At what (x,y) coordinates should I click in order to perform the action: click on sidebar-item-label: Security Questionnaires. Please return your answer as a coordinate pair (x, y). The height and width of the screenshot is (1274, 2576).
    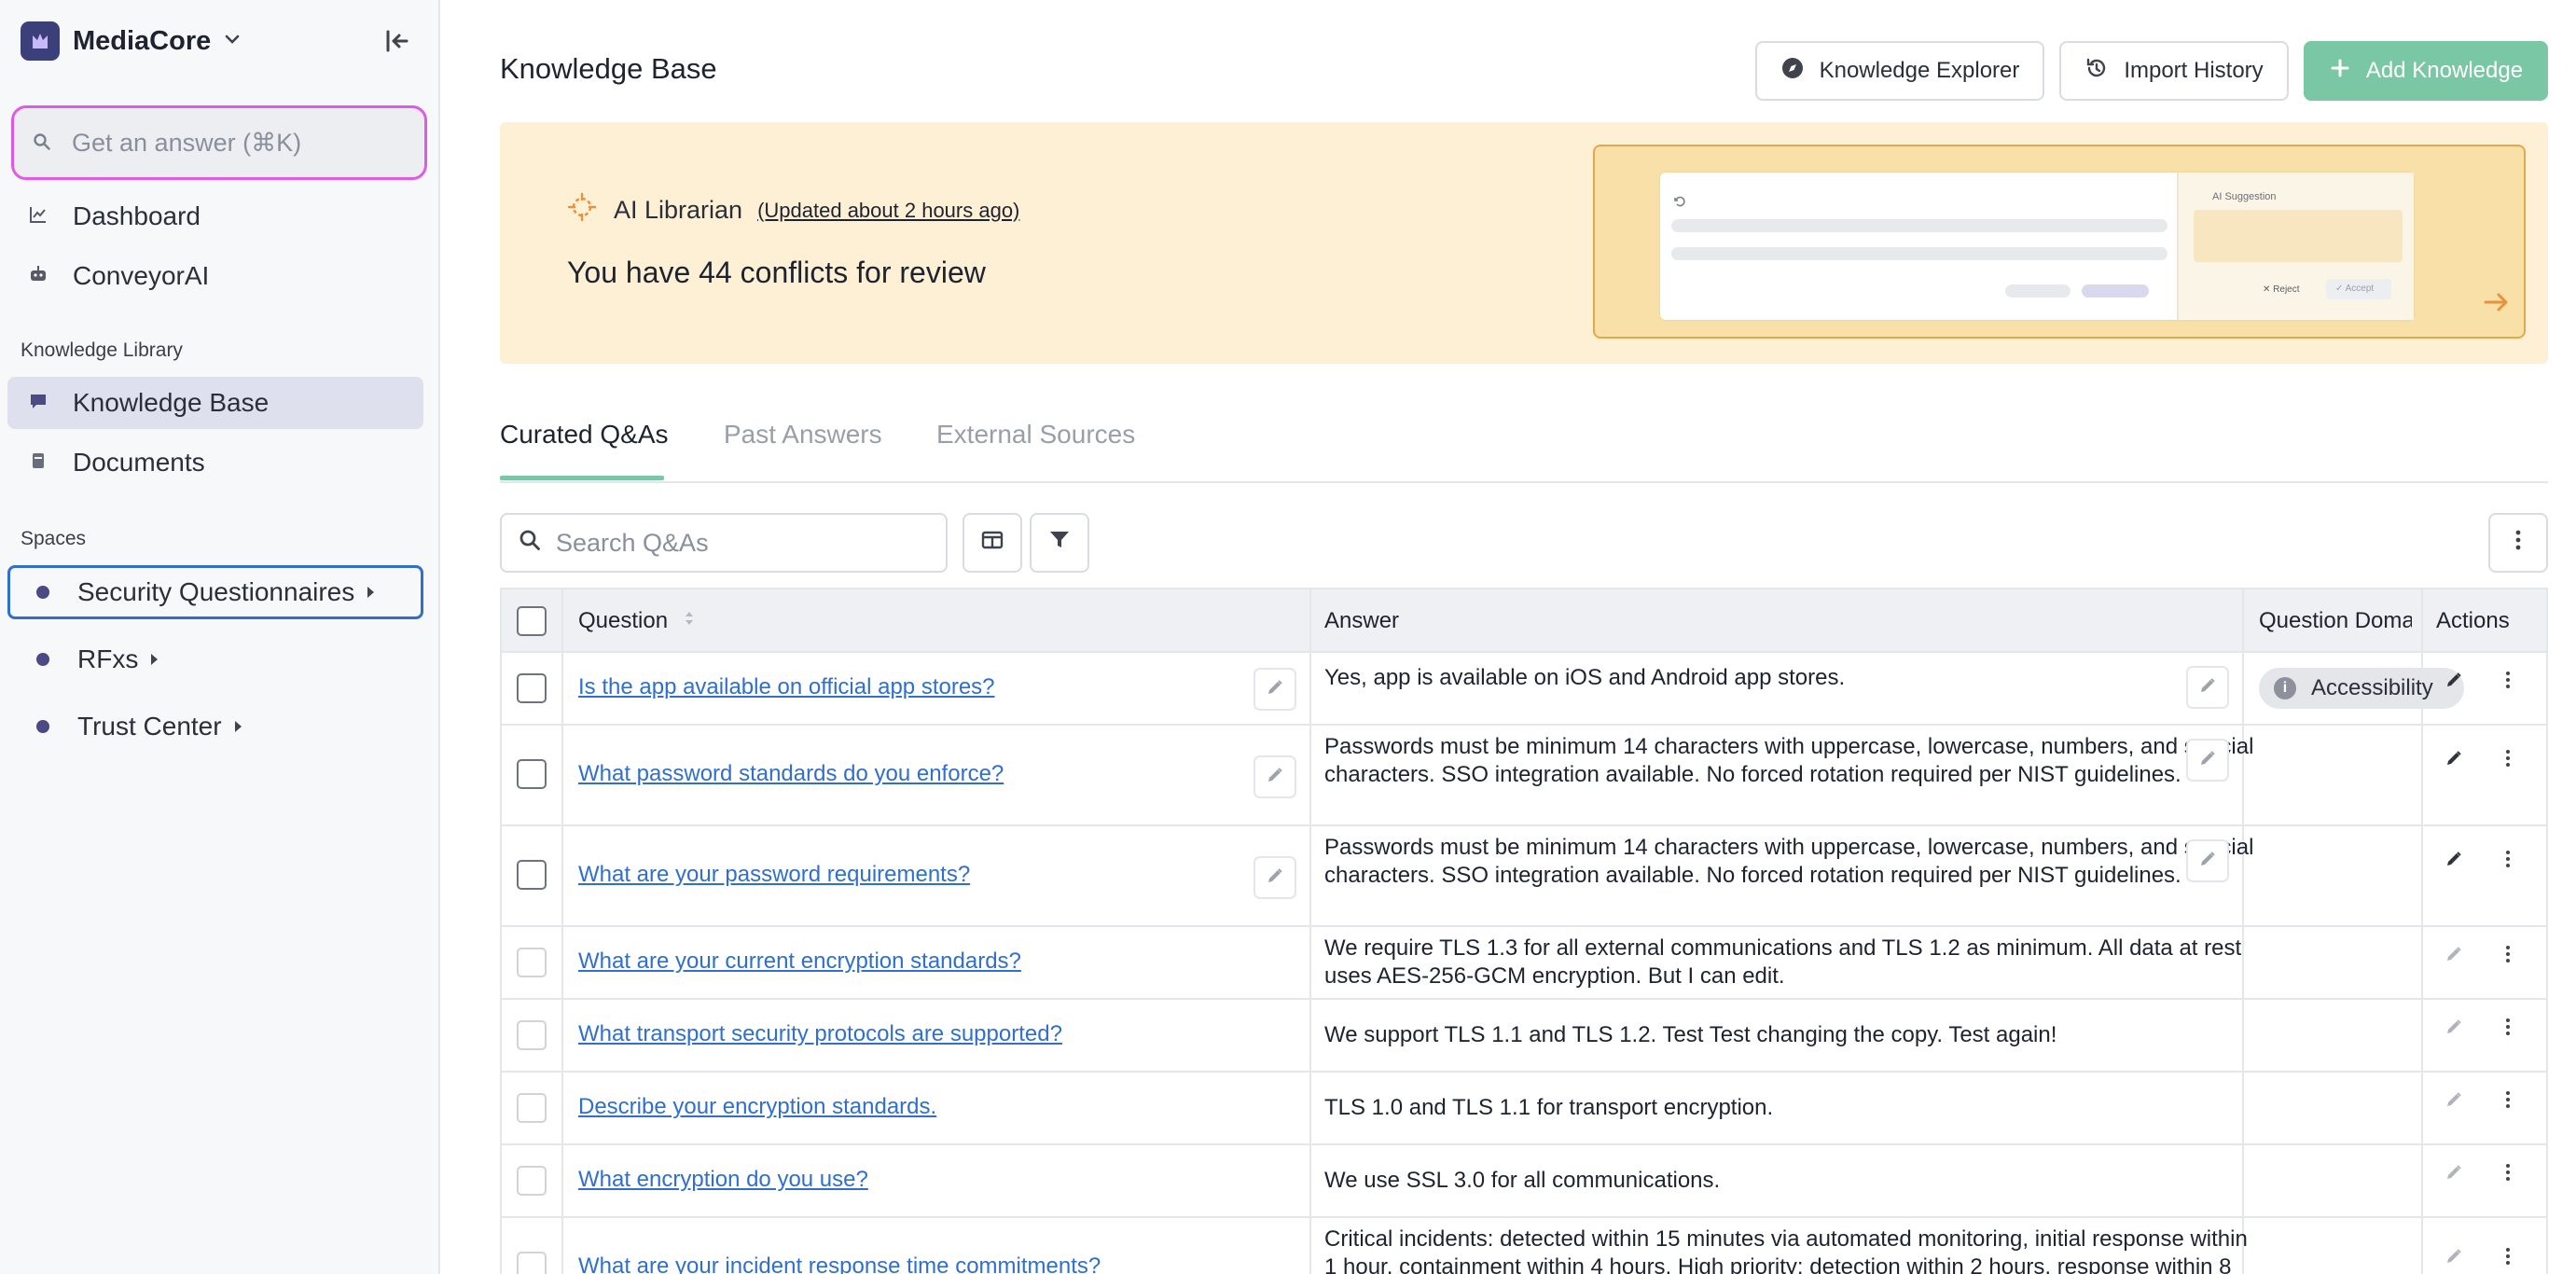
    Looking at the image, I should click on (216, 592).